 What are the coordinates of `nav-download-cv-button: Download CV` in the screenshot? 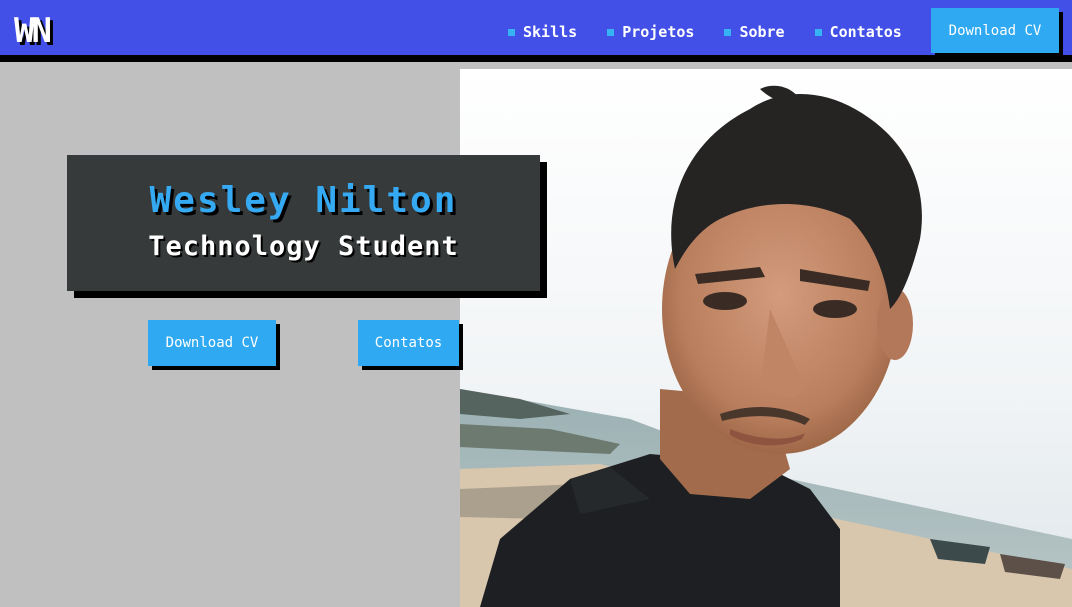 It's located at (995, 30).